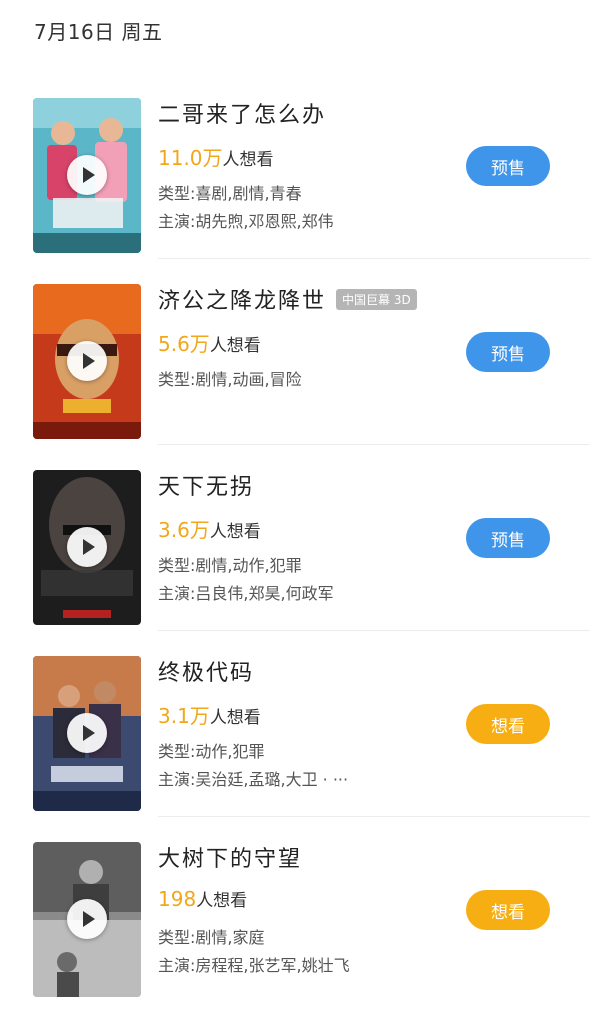 This screenshot has height=1028, width=590. I want to click on want-count-row: 3.1万人想看, so click(209, 714).